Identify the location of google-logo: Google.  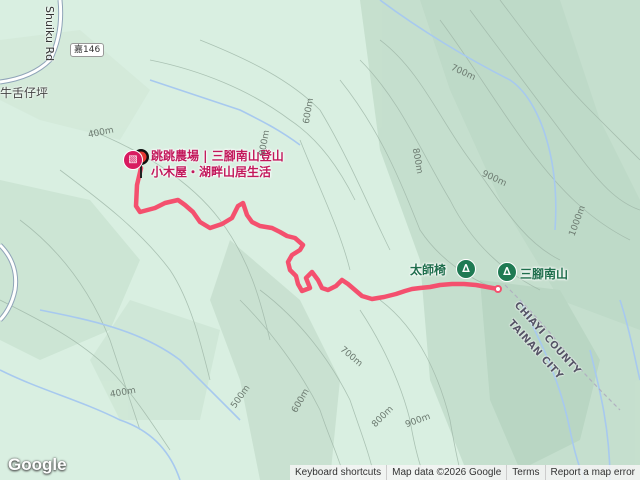
(37, 464).